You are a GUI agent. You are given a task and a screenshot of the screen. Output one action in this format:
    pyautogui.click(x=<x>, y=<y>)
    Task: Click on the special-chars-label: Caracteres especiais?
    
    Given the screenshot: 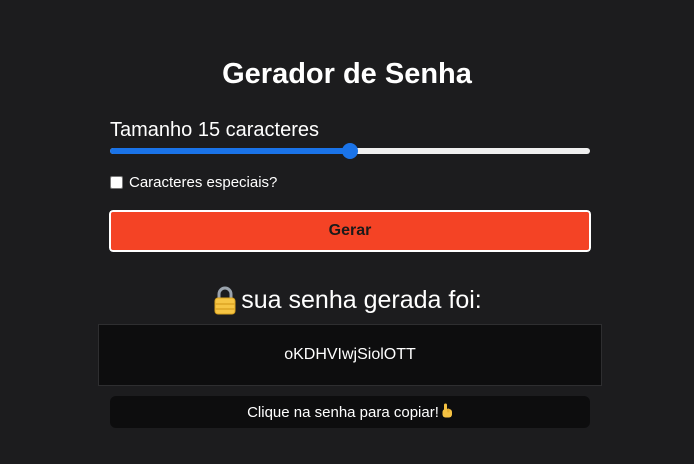 What is the action you would take?
    pyautogui.click(x=203, y=182)
    